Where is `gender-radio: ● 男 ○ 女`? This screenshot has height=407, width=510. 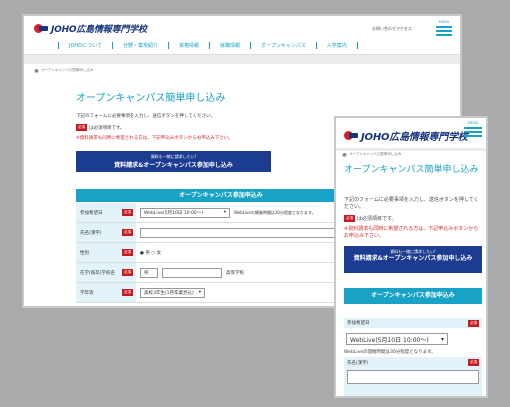 gender-radio: ● 男 ○ 女 is located at coordinates (150, 253).